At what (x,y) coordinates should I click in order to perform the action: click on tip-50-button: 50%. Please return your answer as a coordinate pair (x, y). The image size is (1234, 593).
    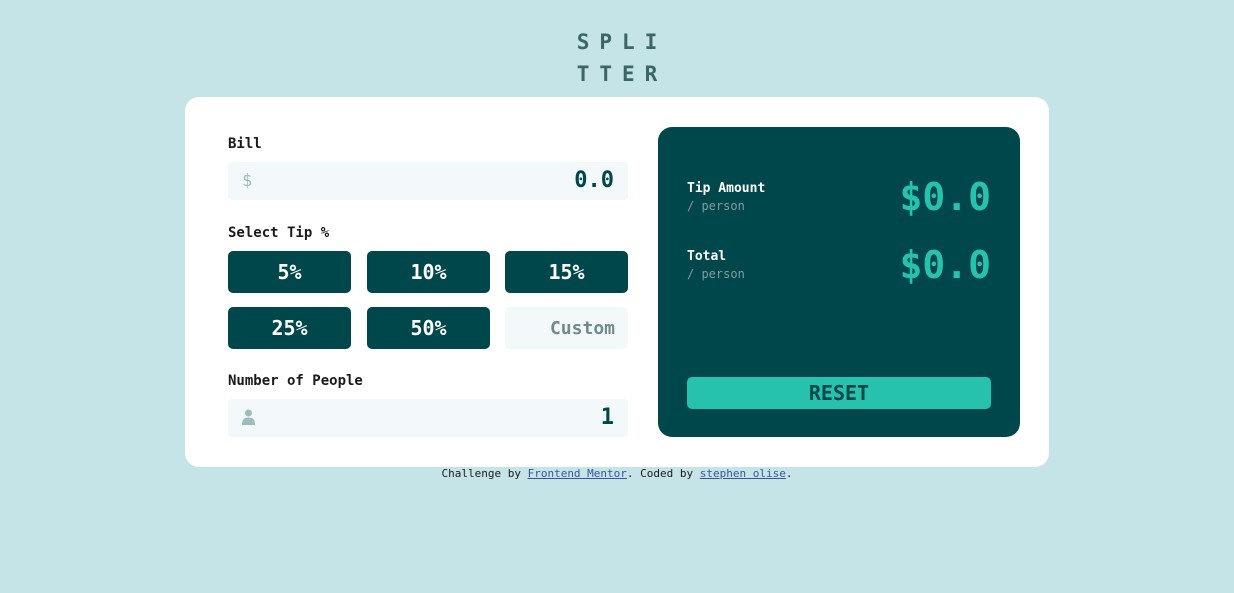
    Looking at the image, I should click on (428, 328).